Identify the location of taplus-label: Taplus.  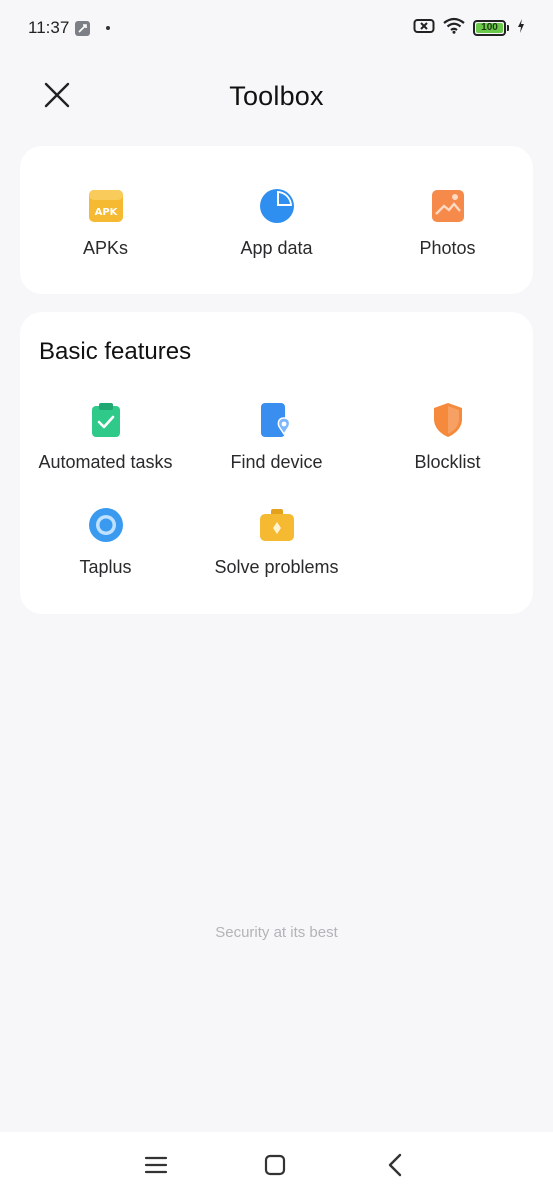
(105, 567).